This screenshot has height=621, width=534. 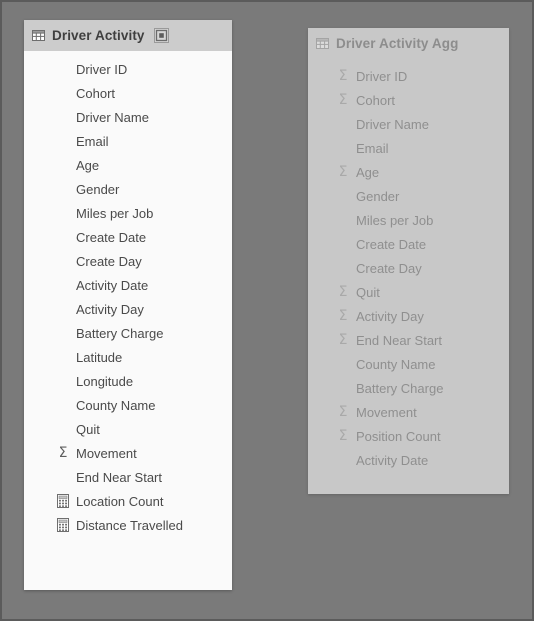 I want to click on field-item: Σ Quit, so click(x=408, y=292).